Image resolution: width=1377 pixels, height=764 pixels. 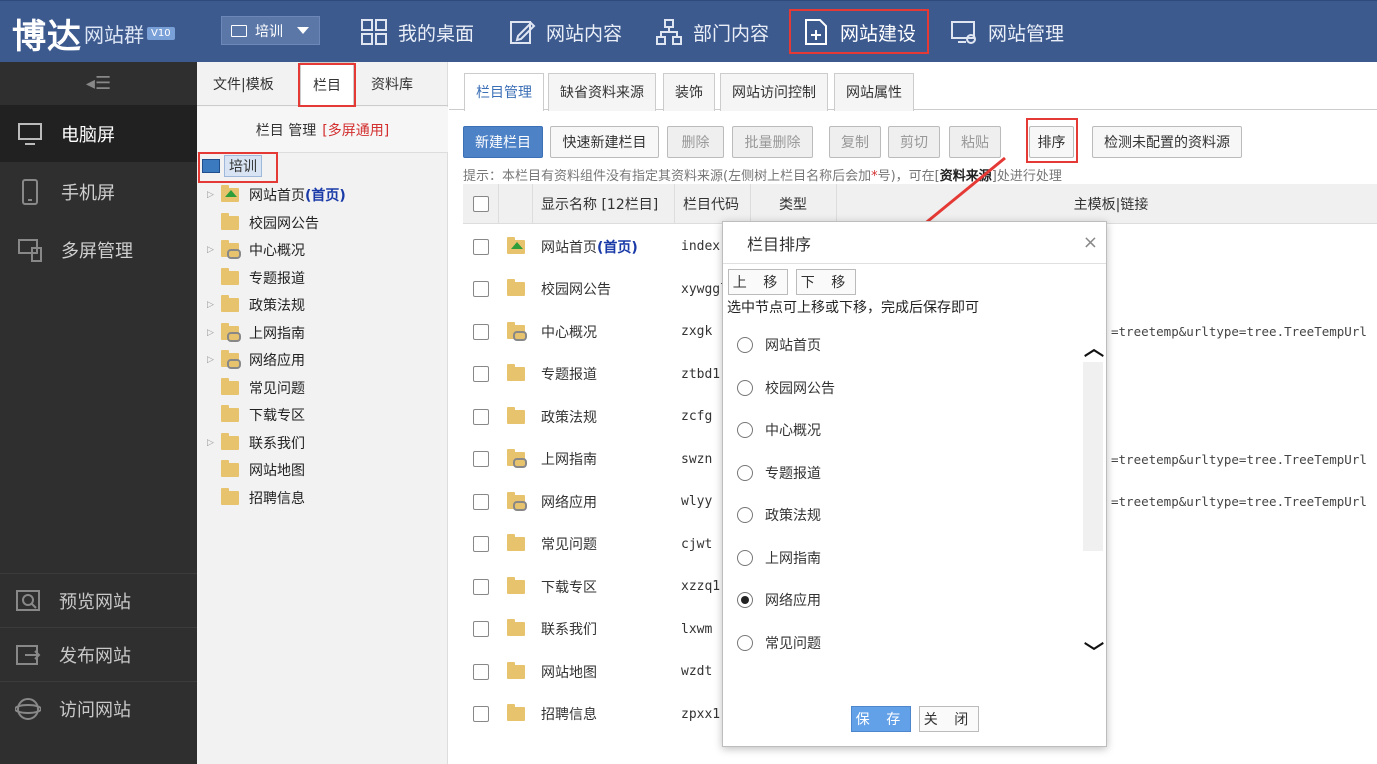 What do you see at coordinates (1094, 650) in the screenshot?
I see `scroll-down-icon: ﹀` at bounding box center [1094, 650].